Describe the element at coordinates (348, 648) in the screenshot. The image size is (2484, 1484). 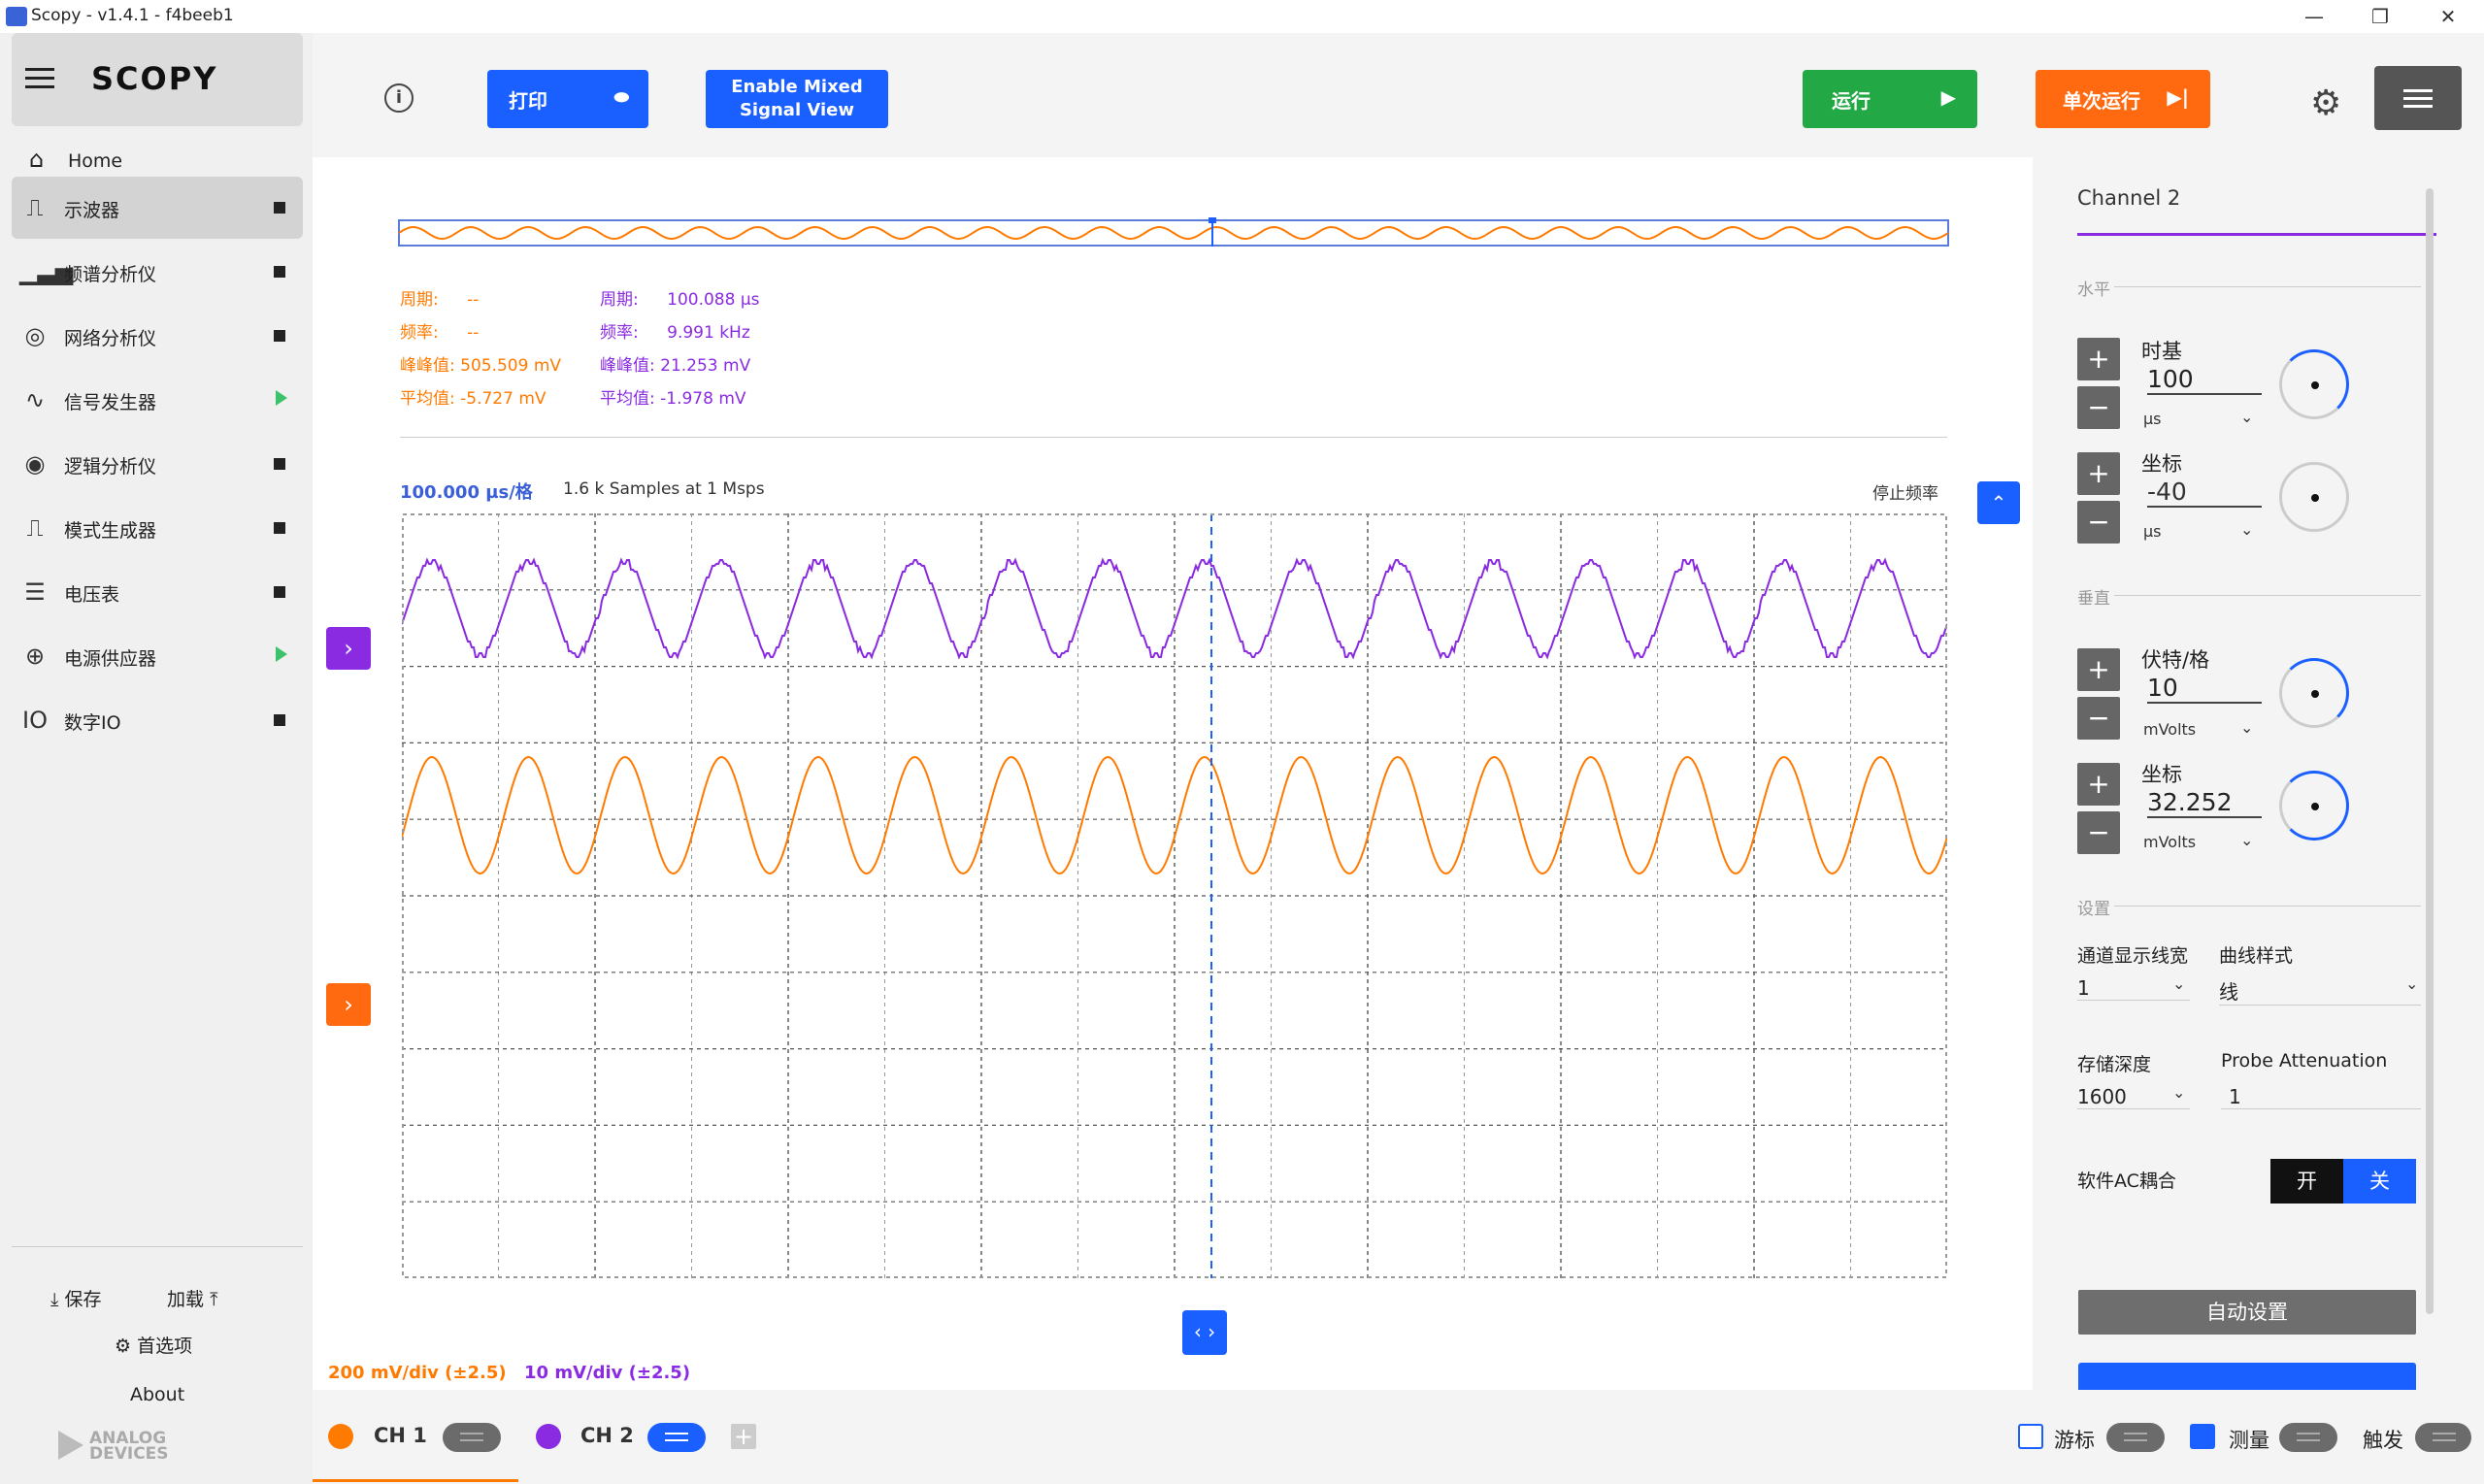
I see `ch2-offset-handle: ›` at that location.